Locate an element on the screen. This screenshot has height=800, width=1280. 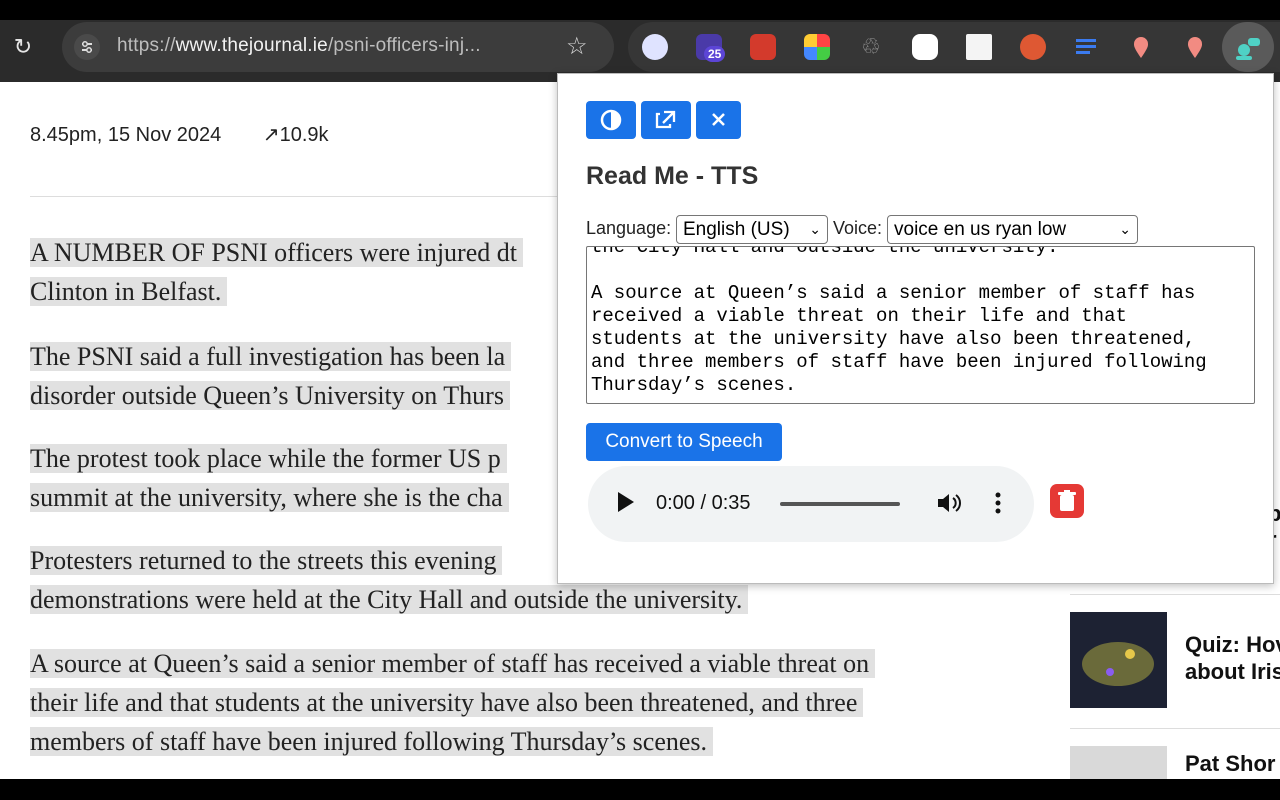
voice-label: Voice: is located at coordinates (858, 228).